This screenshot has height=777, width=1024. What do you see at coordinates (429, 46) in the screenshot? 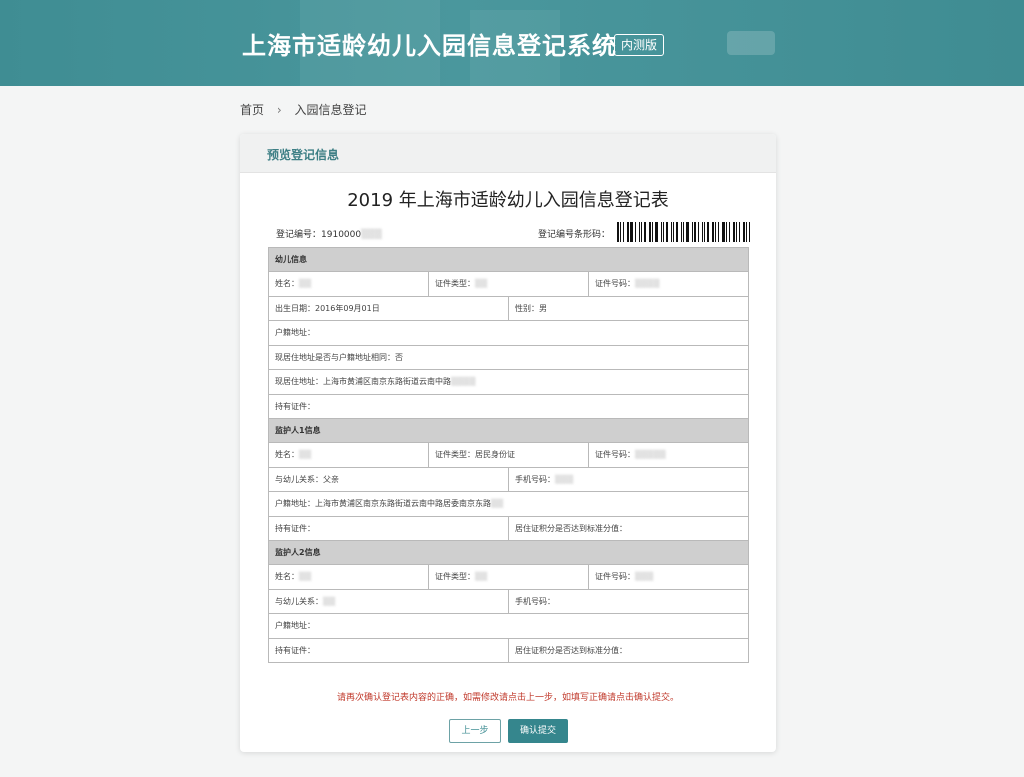
I see `system-title: 上海市适龄幼儿入园信息登记系统` at bounding box center [429, 46].